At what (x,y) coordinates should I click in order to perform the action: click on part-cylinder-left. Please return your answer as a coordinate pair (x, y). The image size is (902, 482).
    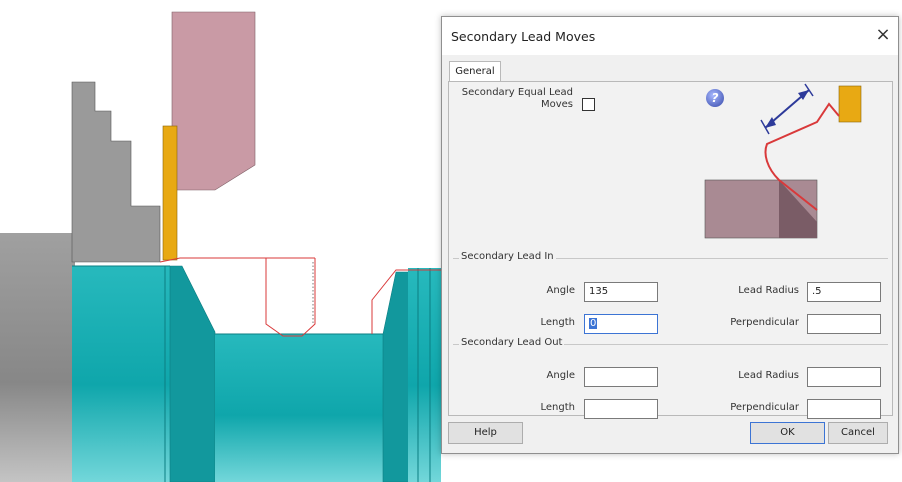
    Looking at the image, I should click on (126, 374).